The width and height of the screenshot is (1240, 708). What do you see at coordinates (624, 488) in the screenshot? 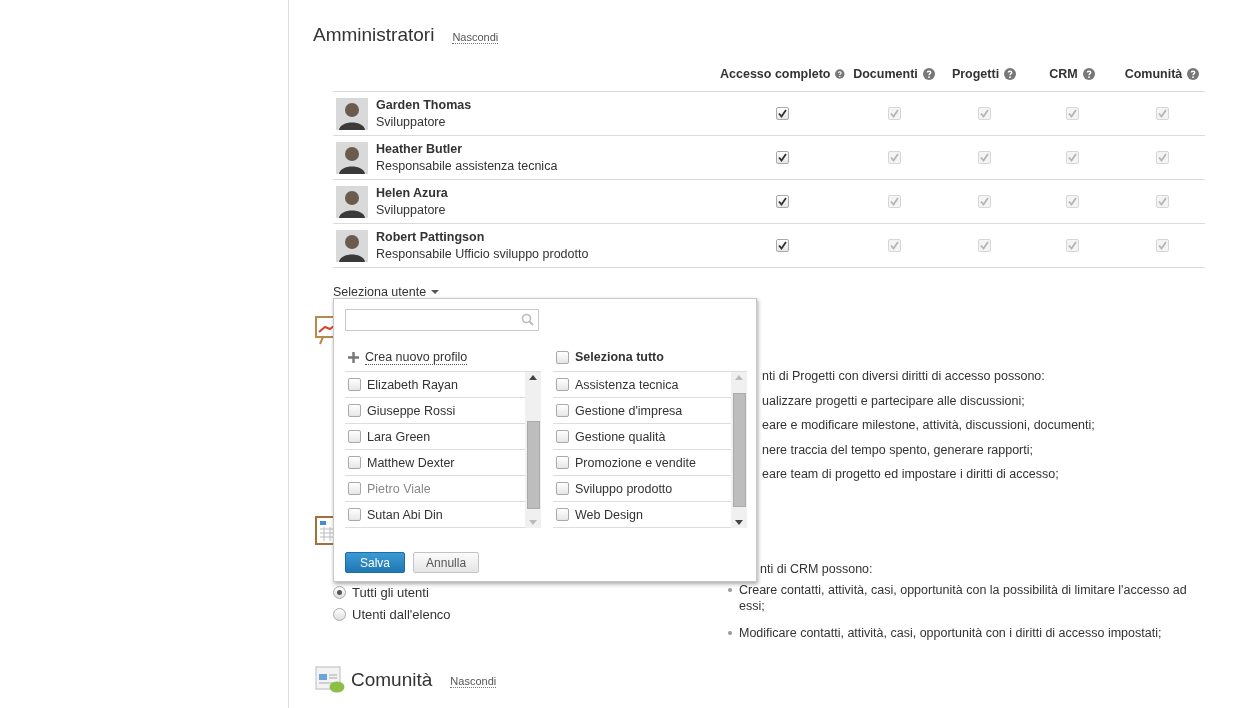
I see `group-option: Sviluppo prodotto` at bounding box center [624, 488].